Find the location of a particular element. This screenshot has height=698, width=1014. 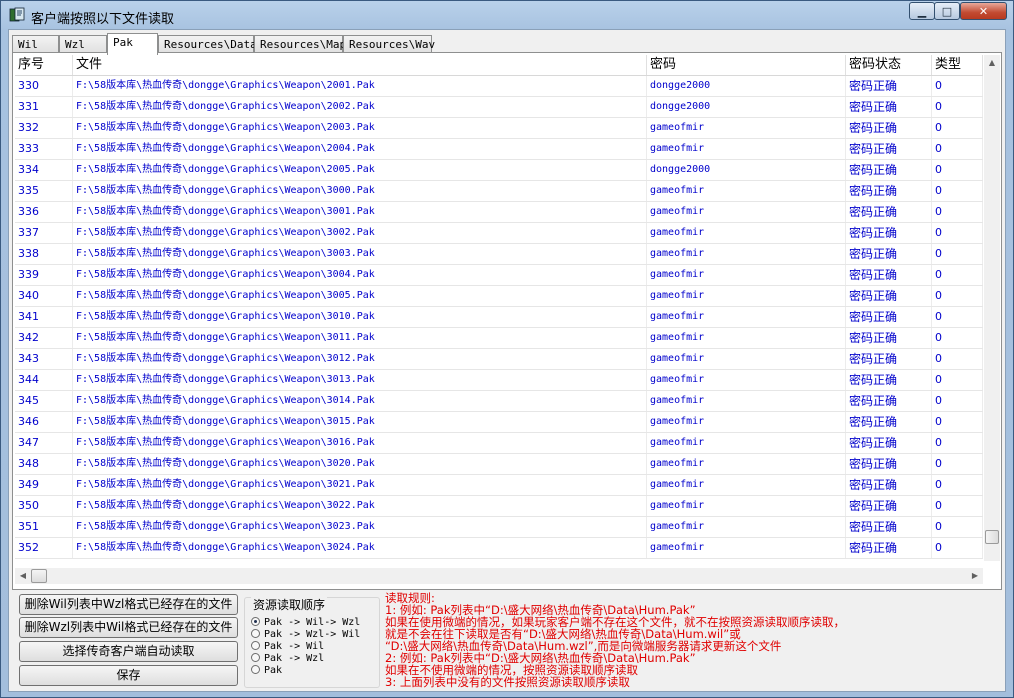

rule-line: 3: 上面列表中没有的文件按照资源读取顺序读取 is located at coordinates (507, 682).